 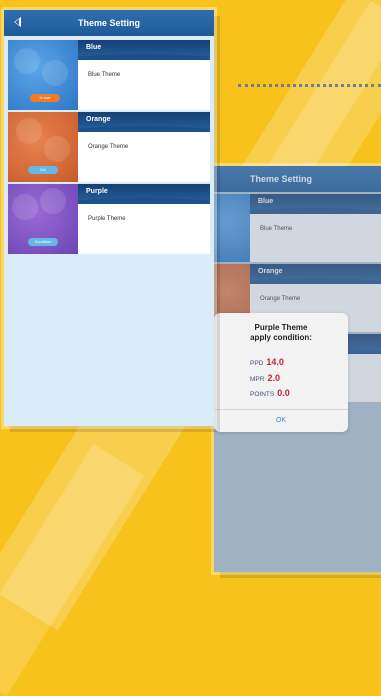 I want to click on stat-value: 2.0, so click(x=273, y=378).